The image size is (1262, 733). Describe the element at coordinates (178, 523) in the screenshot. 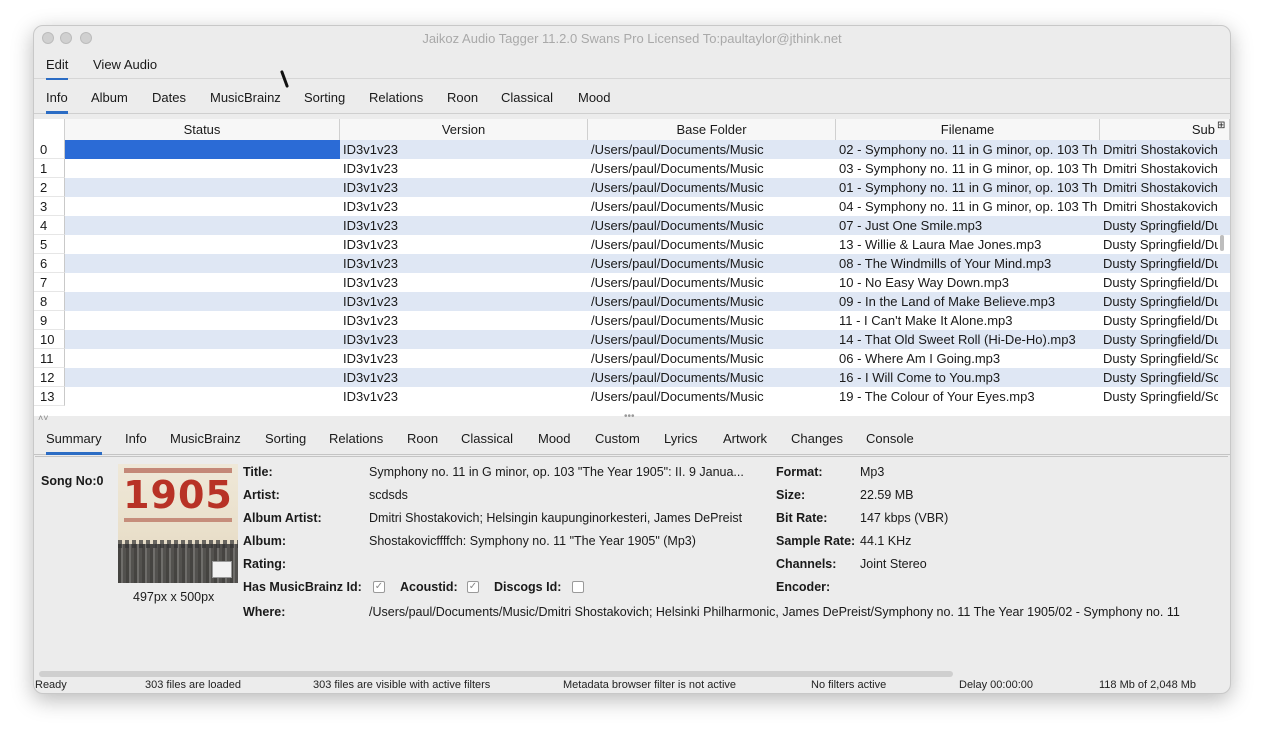

I see `album-artwork: 1905` at that location.